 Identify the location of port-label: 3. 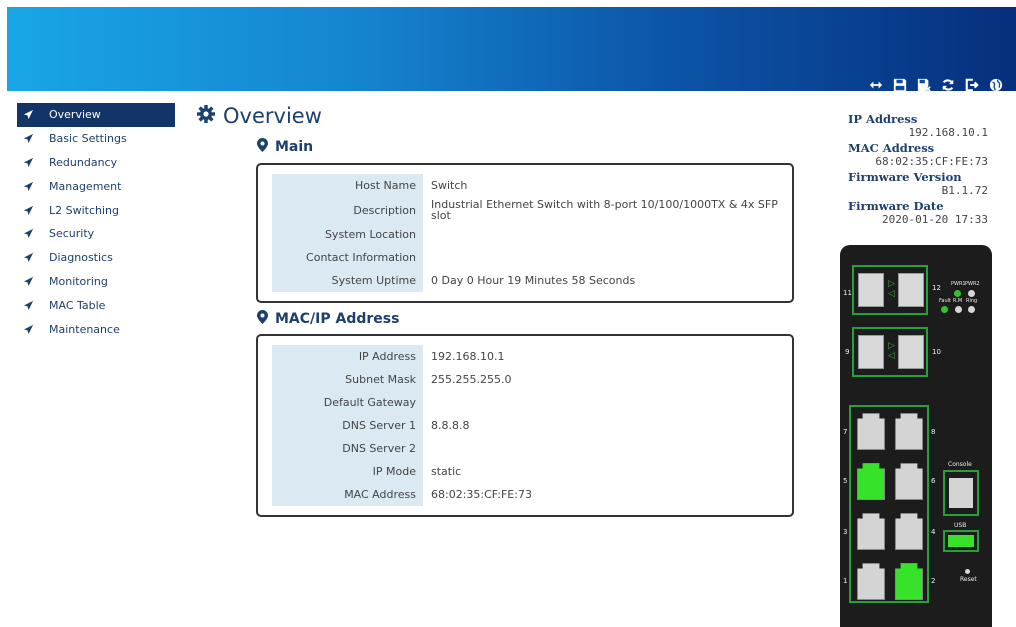
(845, 532).